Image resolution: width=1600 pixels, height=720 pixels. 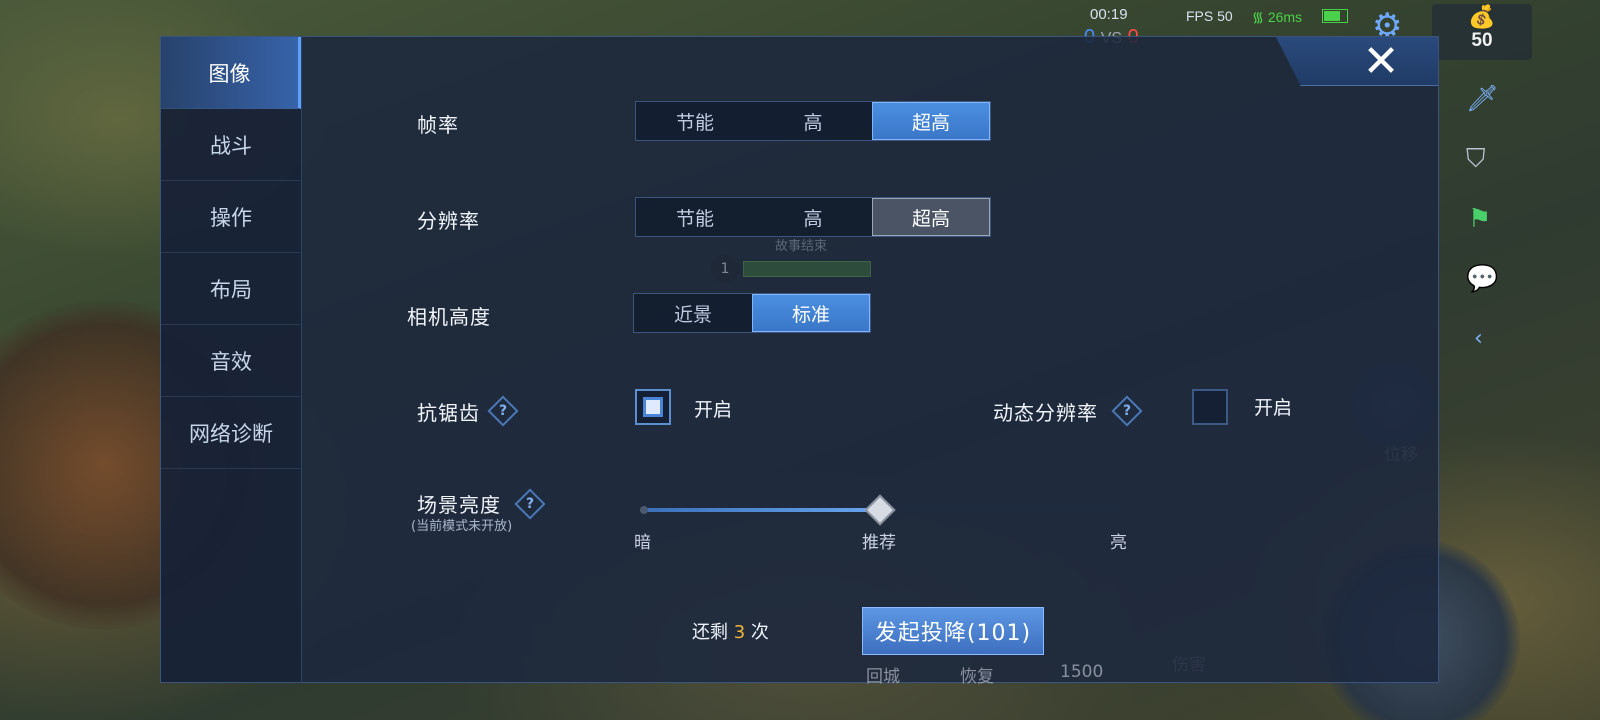 What do you see at coordinates (1476, 159) in the screenshot?
I see `shield-icon: ⛉` at bounding box center [1476, 159].